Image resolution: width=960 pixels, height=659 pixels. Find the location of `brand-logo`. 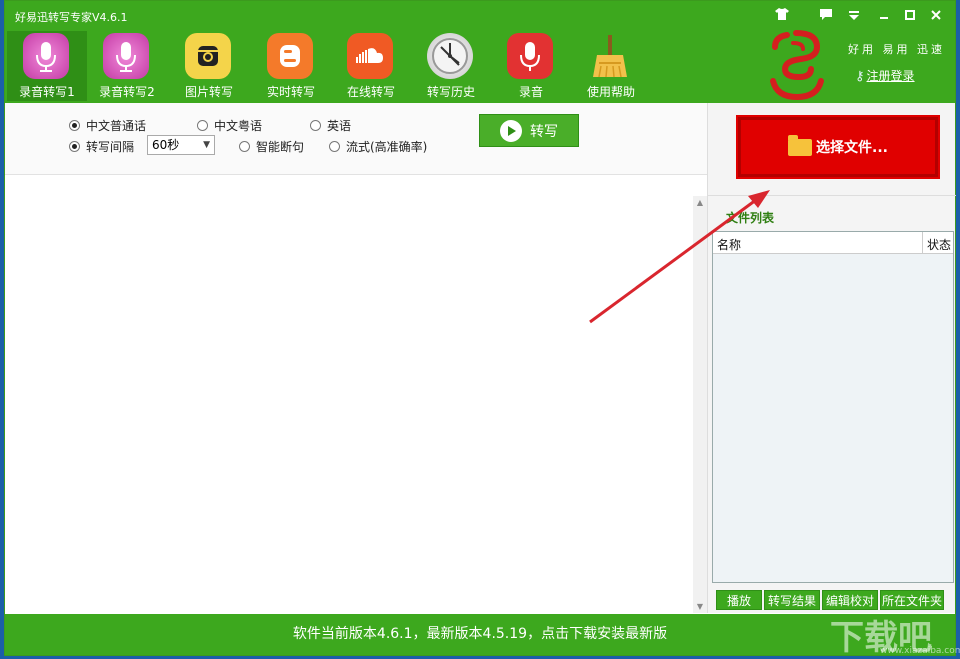

brand-logo is located at coordinates (796, 65).